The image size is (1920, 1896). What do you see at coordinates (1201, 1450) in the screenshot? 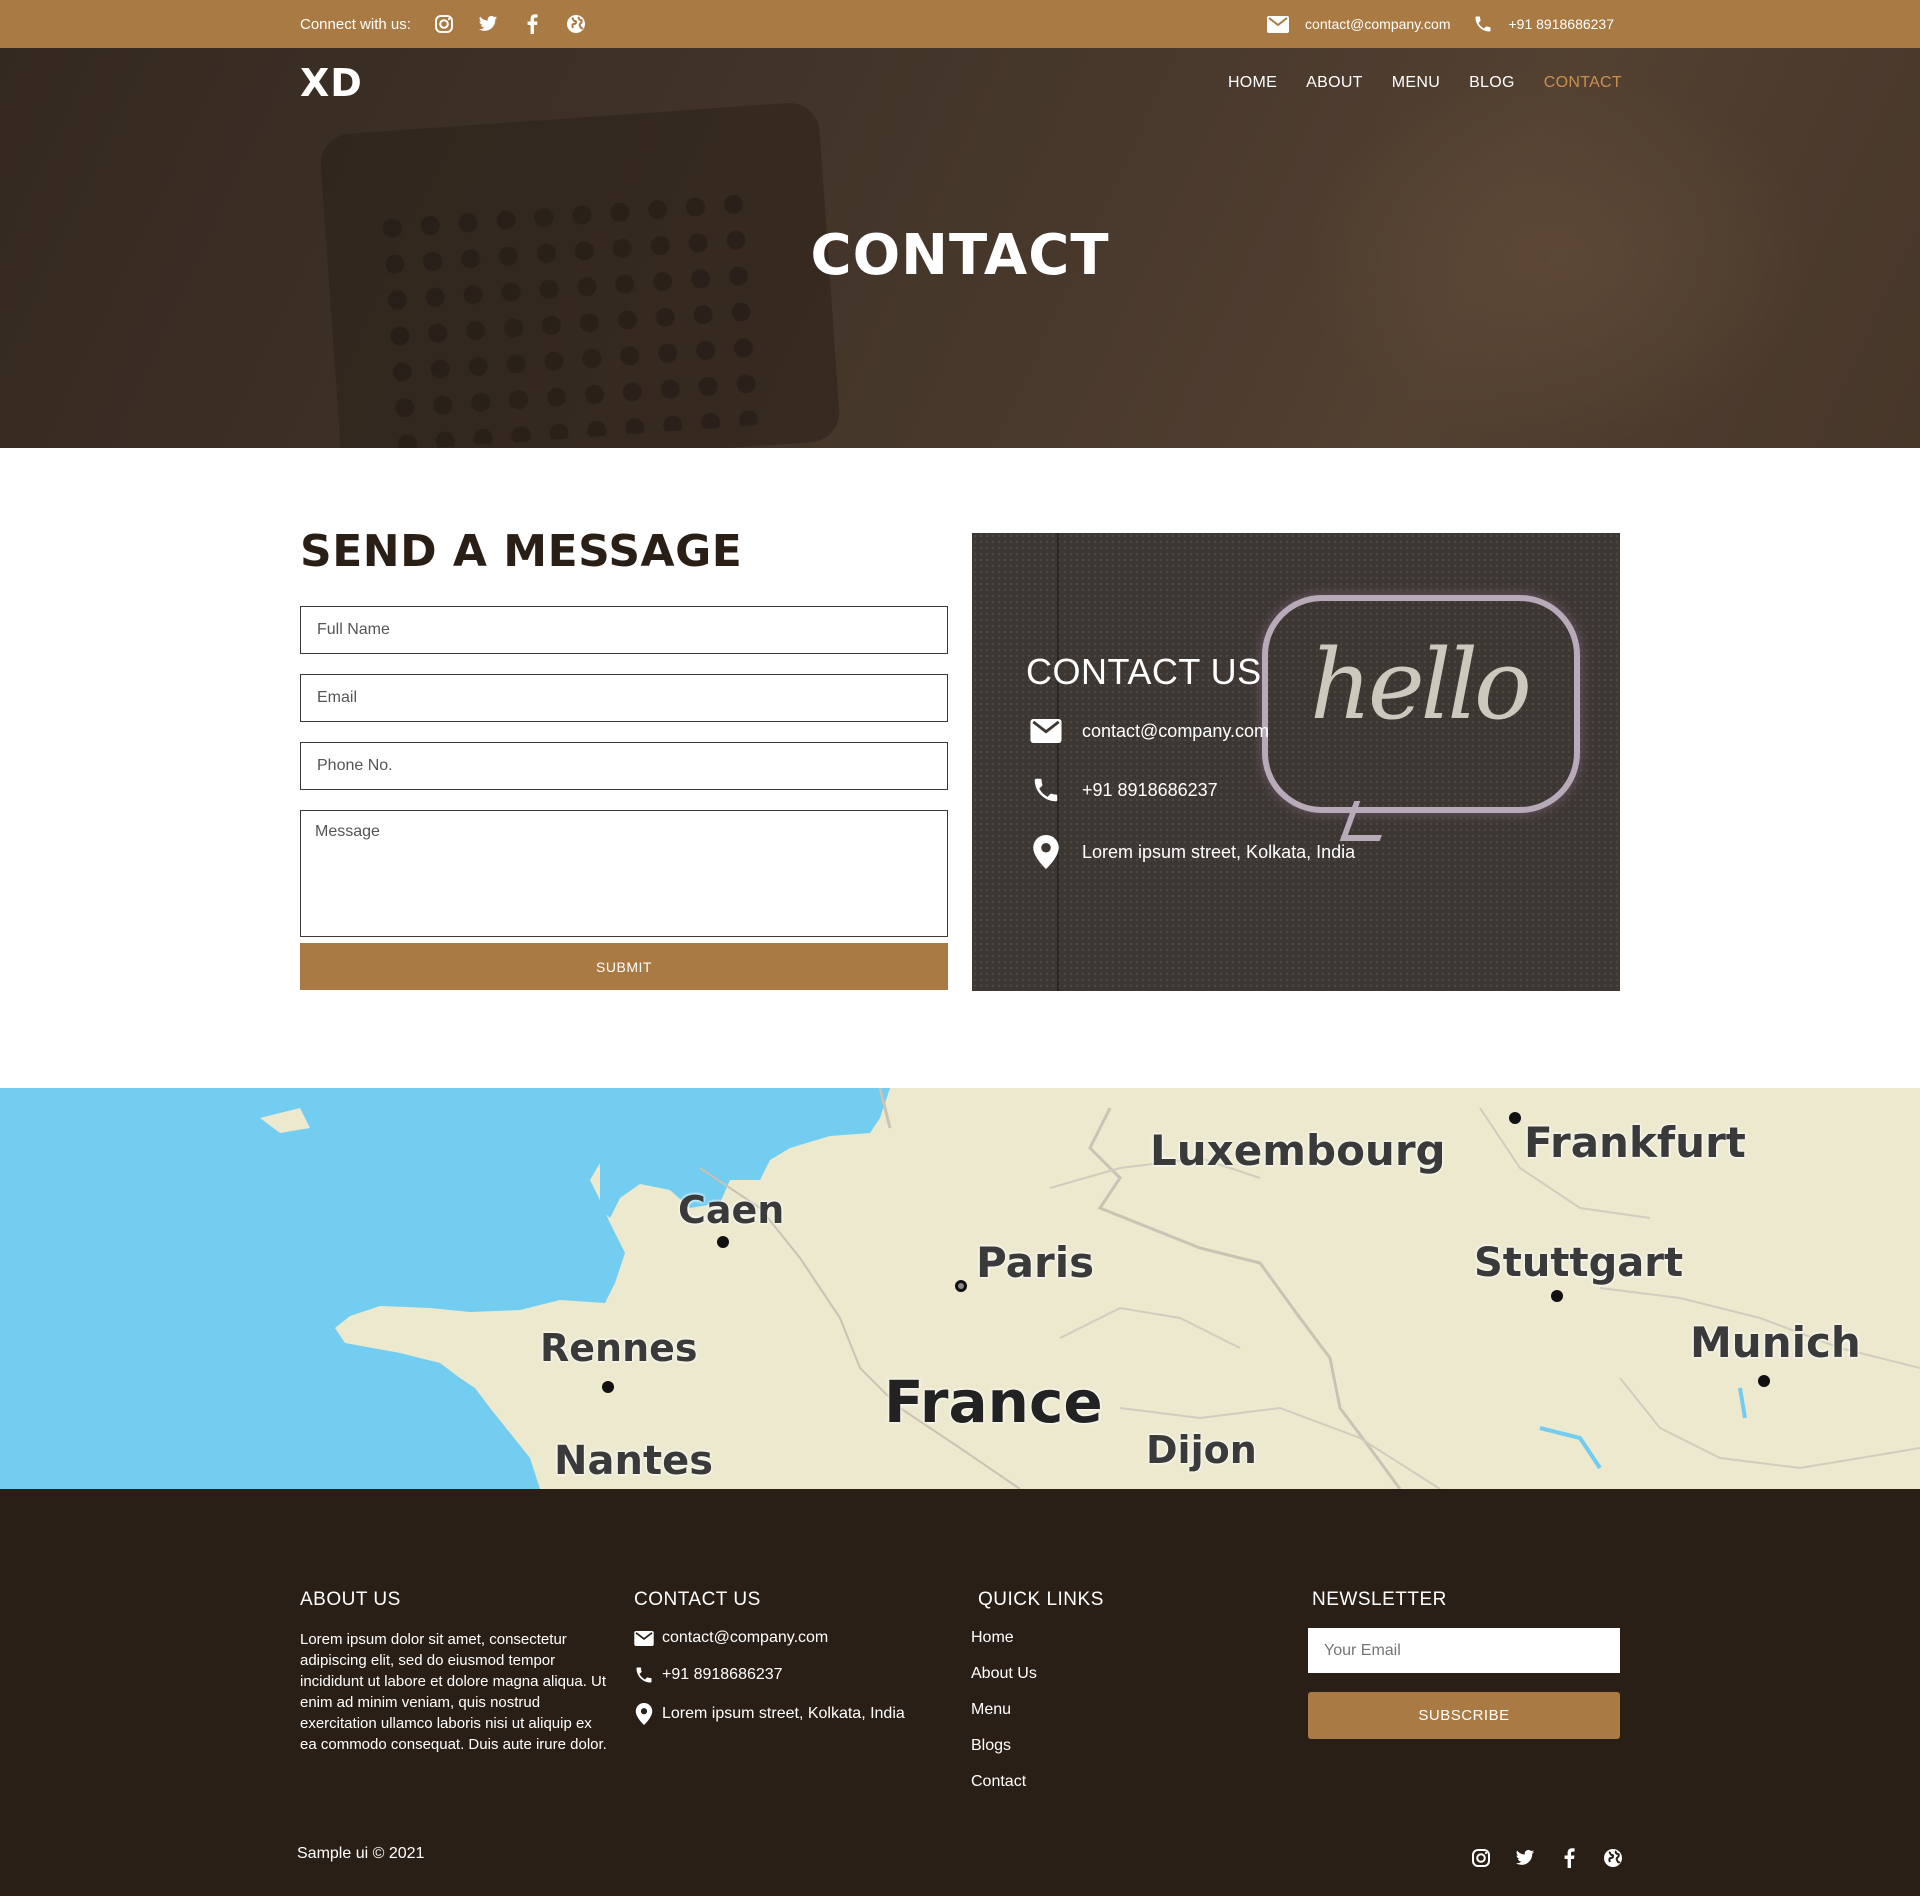
I see `map-label-dijon: Dijon` at bounding box center [1201, 1450].